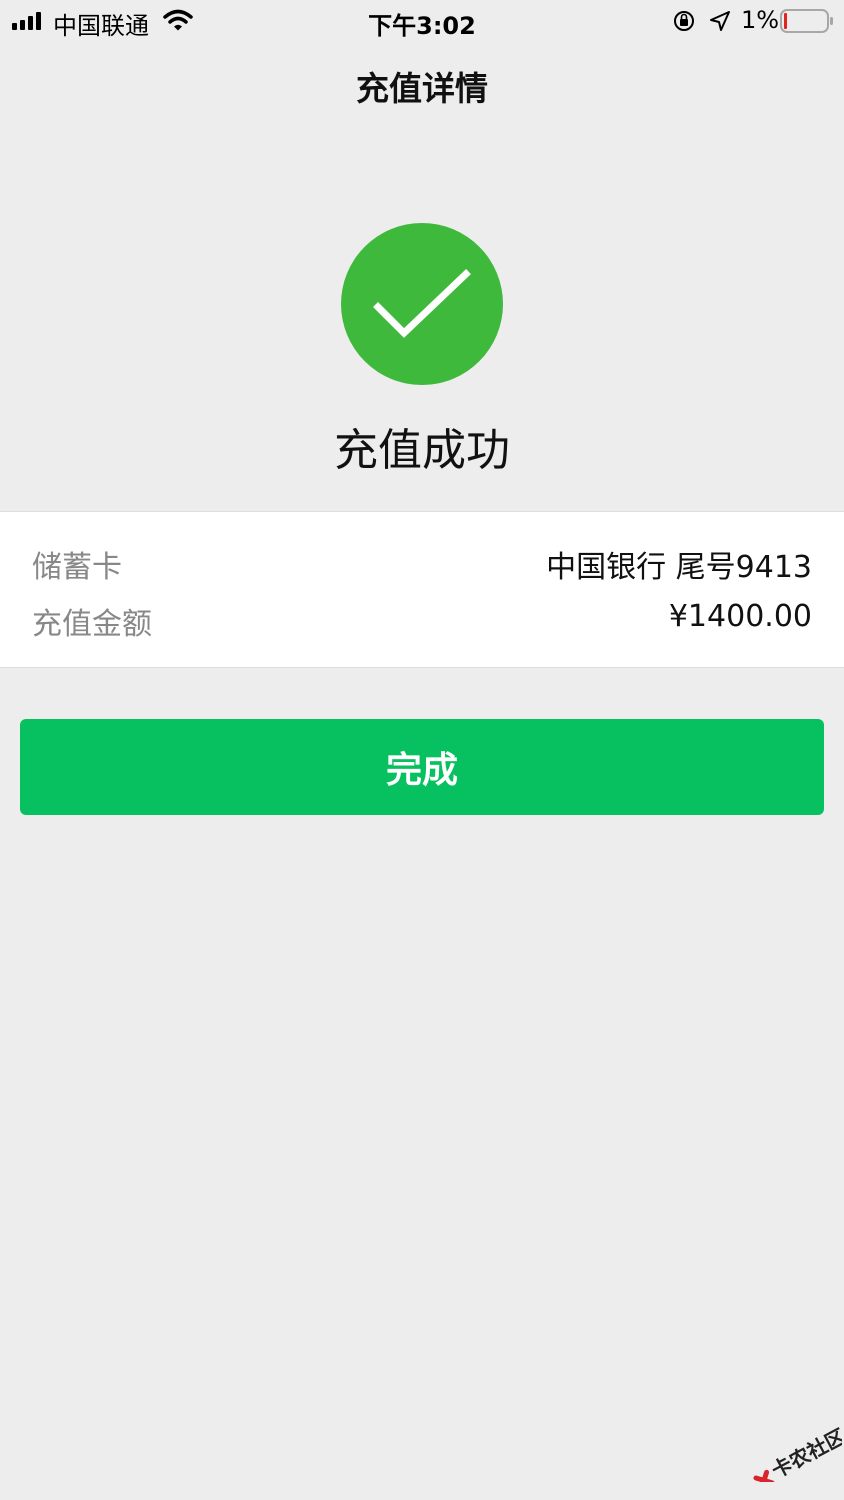 The width and height of the screenshot is (844, 1500). Describe the element at coordinates (422, 304) in the screenshot. I see `check-circle-icon` at that location.